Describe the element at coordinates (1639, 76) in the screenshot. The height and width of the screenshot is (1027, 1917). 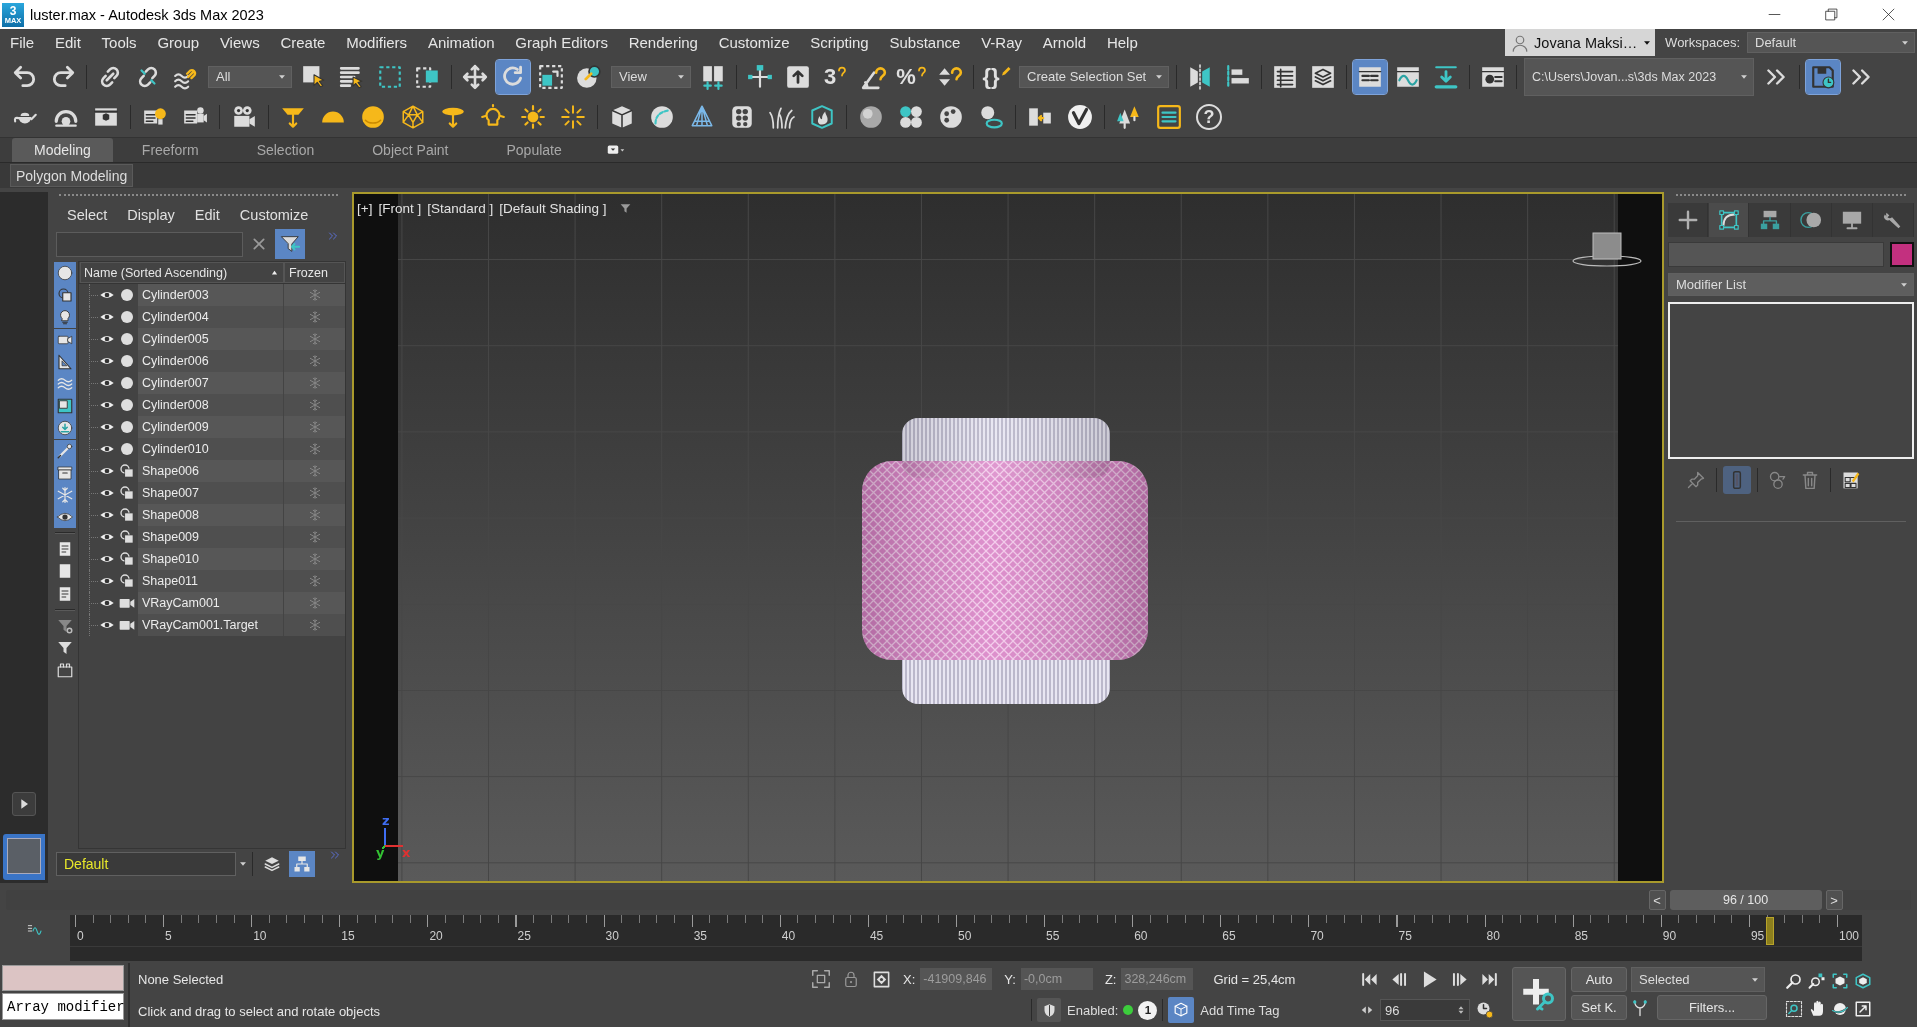
I see `project-folder-dropdown: C:\Users\Jovan...s\3ds Max 2023` at that location.